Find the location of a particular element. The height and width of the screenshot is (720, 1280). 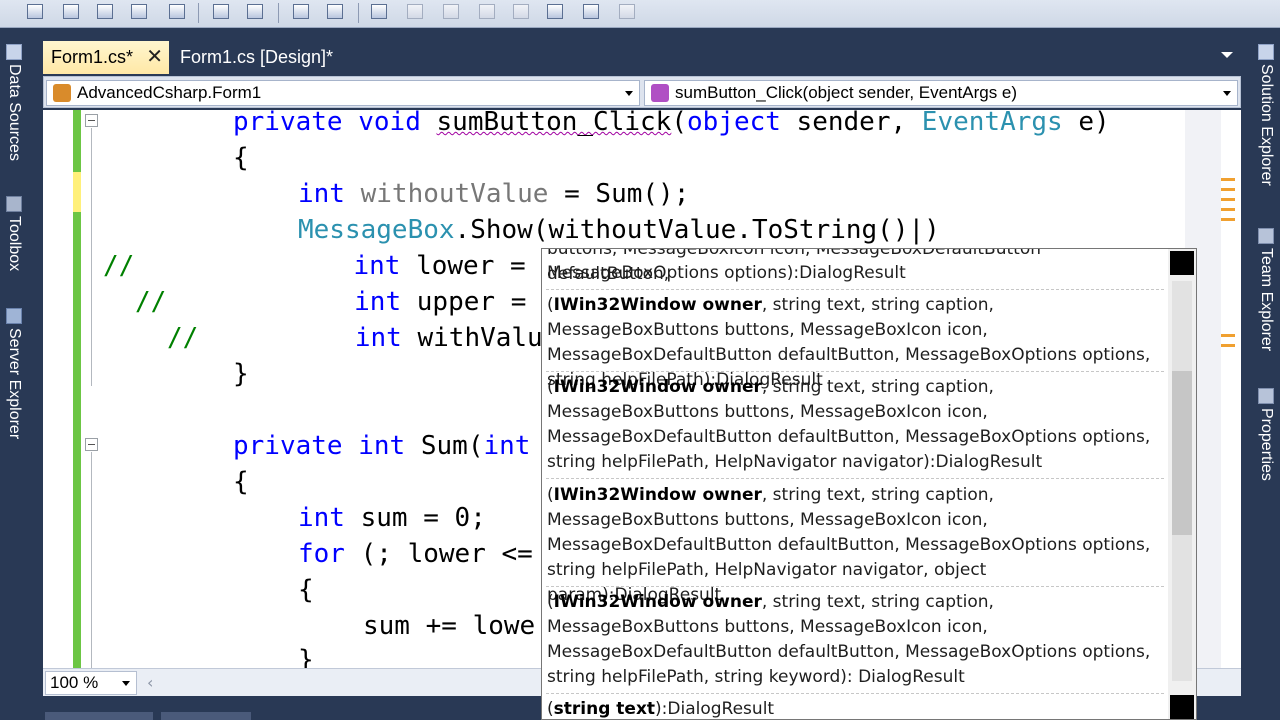

indent-icon is located at coordinates (221, 12).